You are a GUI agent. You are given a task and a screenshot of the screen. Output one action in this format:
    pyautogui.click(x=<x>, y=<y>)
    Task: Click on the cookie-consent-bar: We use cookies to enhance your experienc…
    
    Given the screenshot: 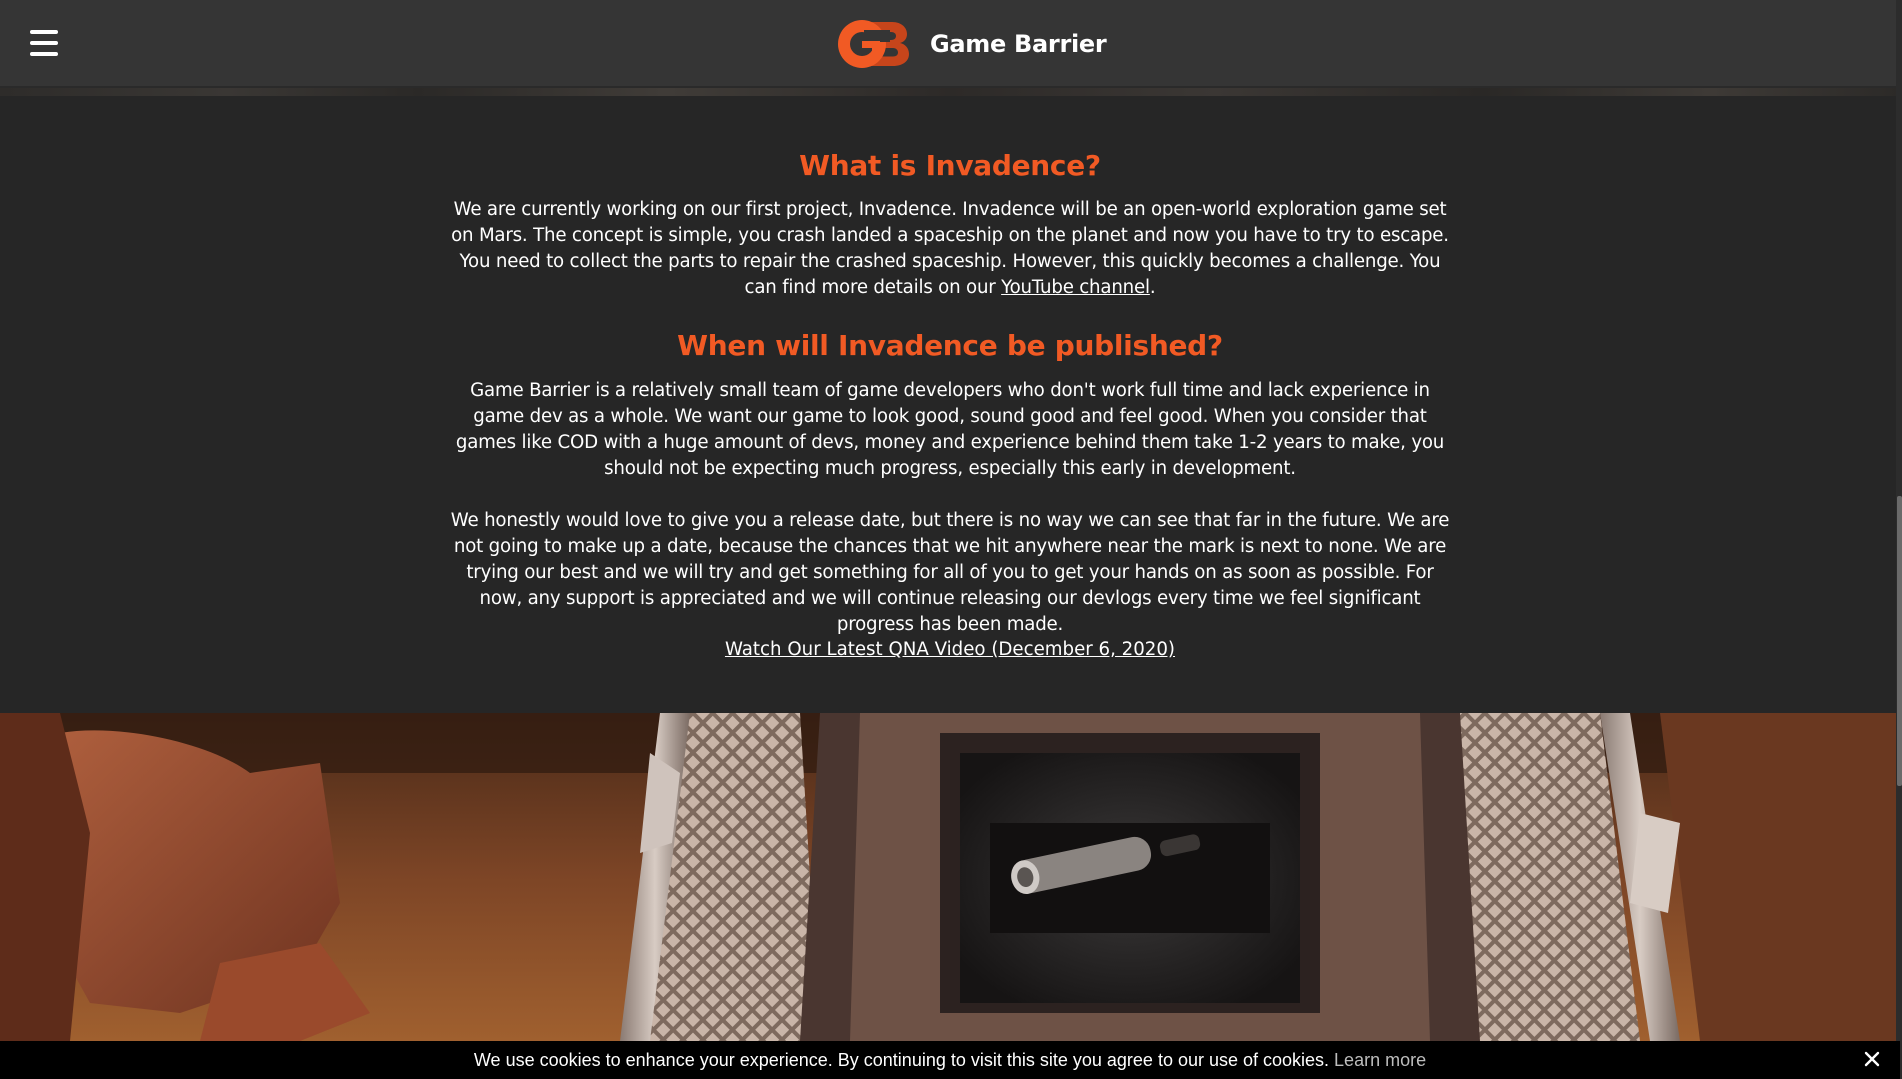 What is the action you would take?
    pyautogui.click(x=950, y=1060)
    